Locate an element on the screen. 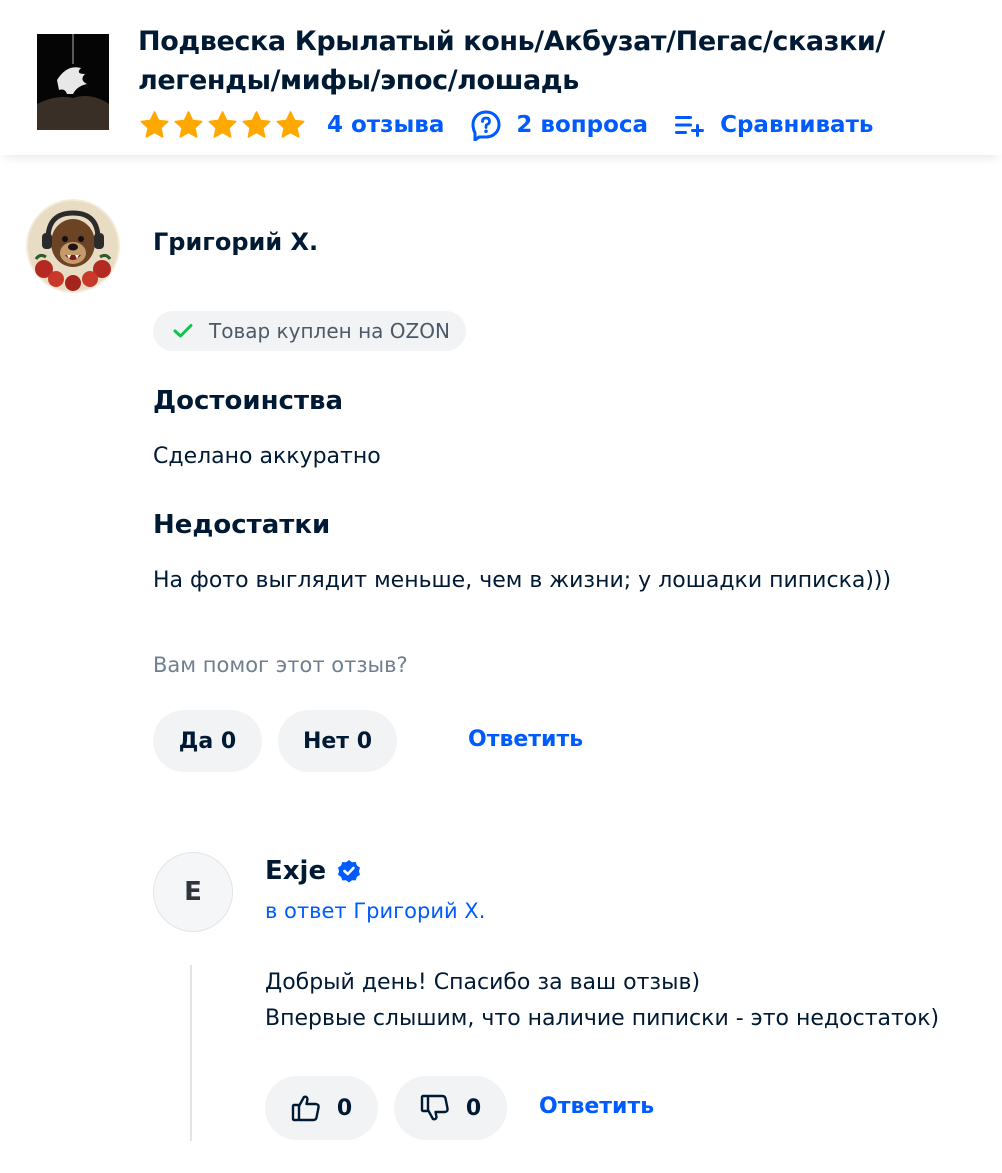 The image size is (1002, 1173). pros-text: Сделано аккуратно is located at coordinates (267, 456).